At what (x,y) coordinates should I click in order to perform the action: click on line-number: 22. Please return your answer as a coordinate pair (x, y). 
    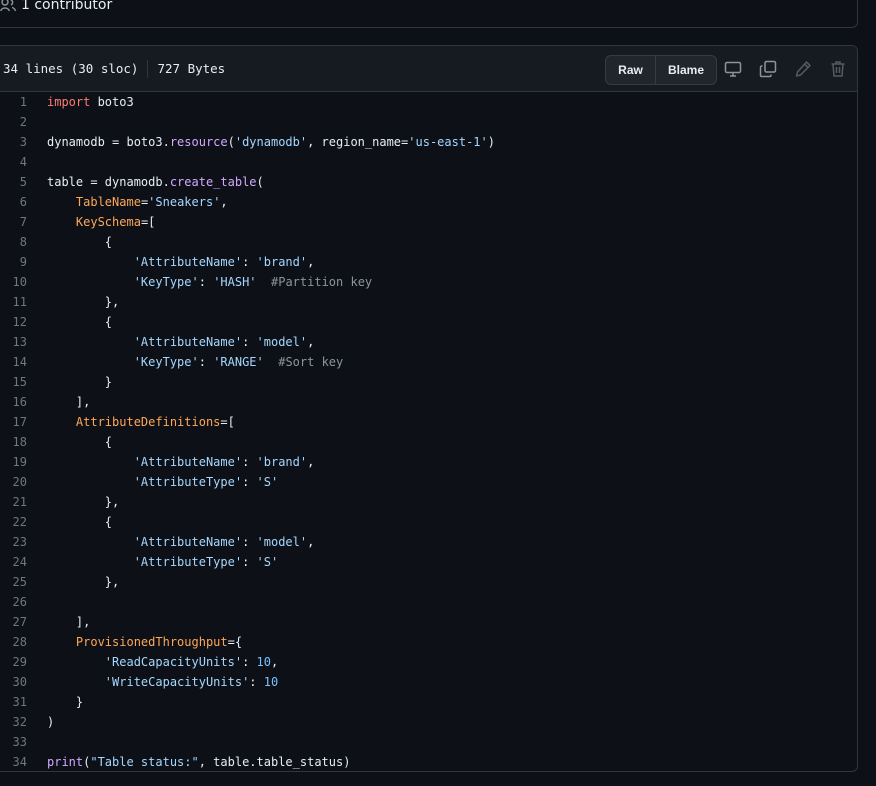
    Looking at the image, I should click on (13, 522).